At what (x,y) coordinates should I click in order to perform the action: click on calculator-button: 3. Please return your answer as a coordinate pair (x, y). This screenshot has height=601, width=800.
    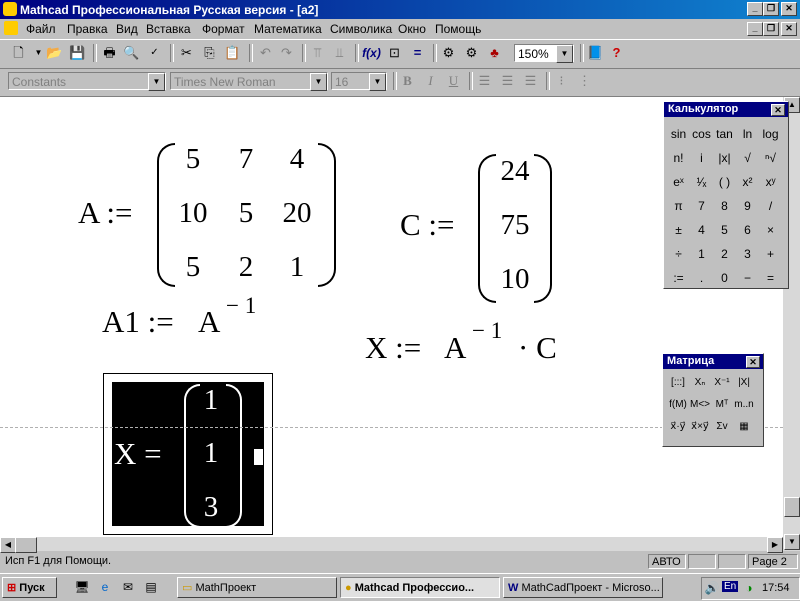
    Looking at the image, I should click on (747, 254).